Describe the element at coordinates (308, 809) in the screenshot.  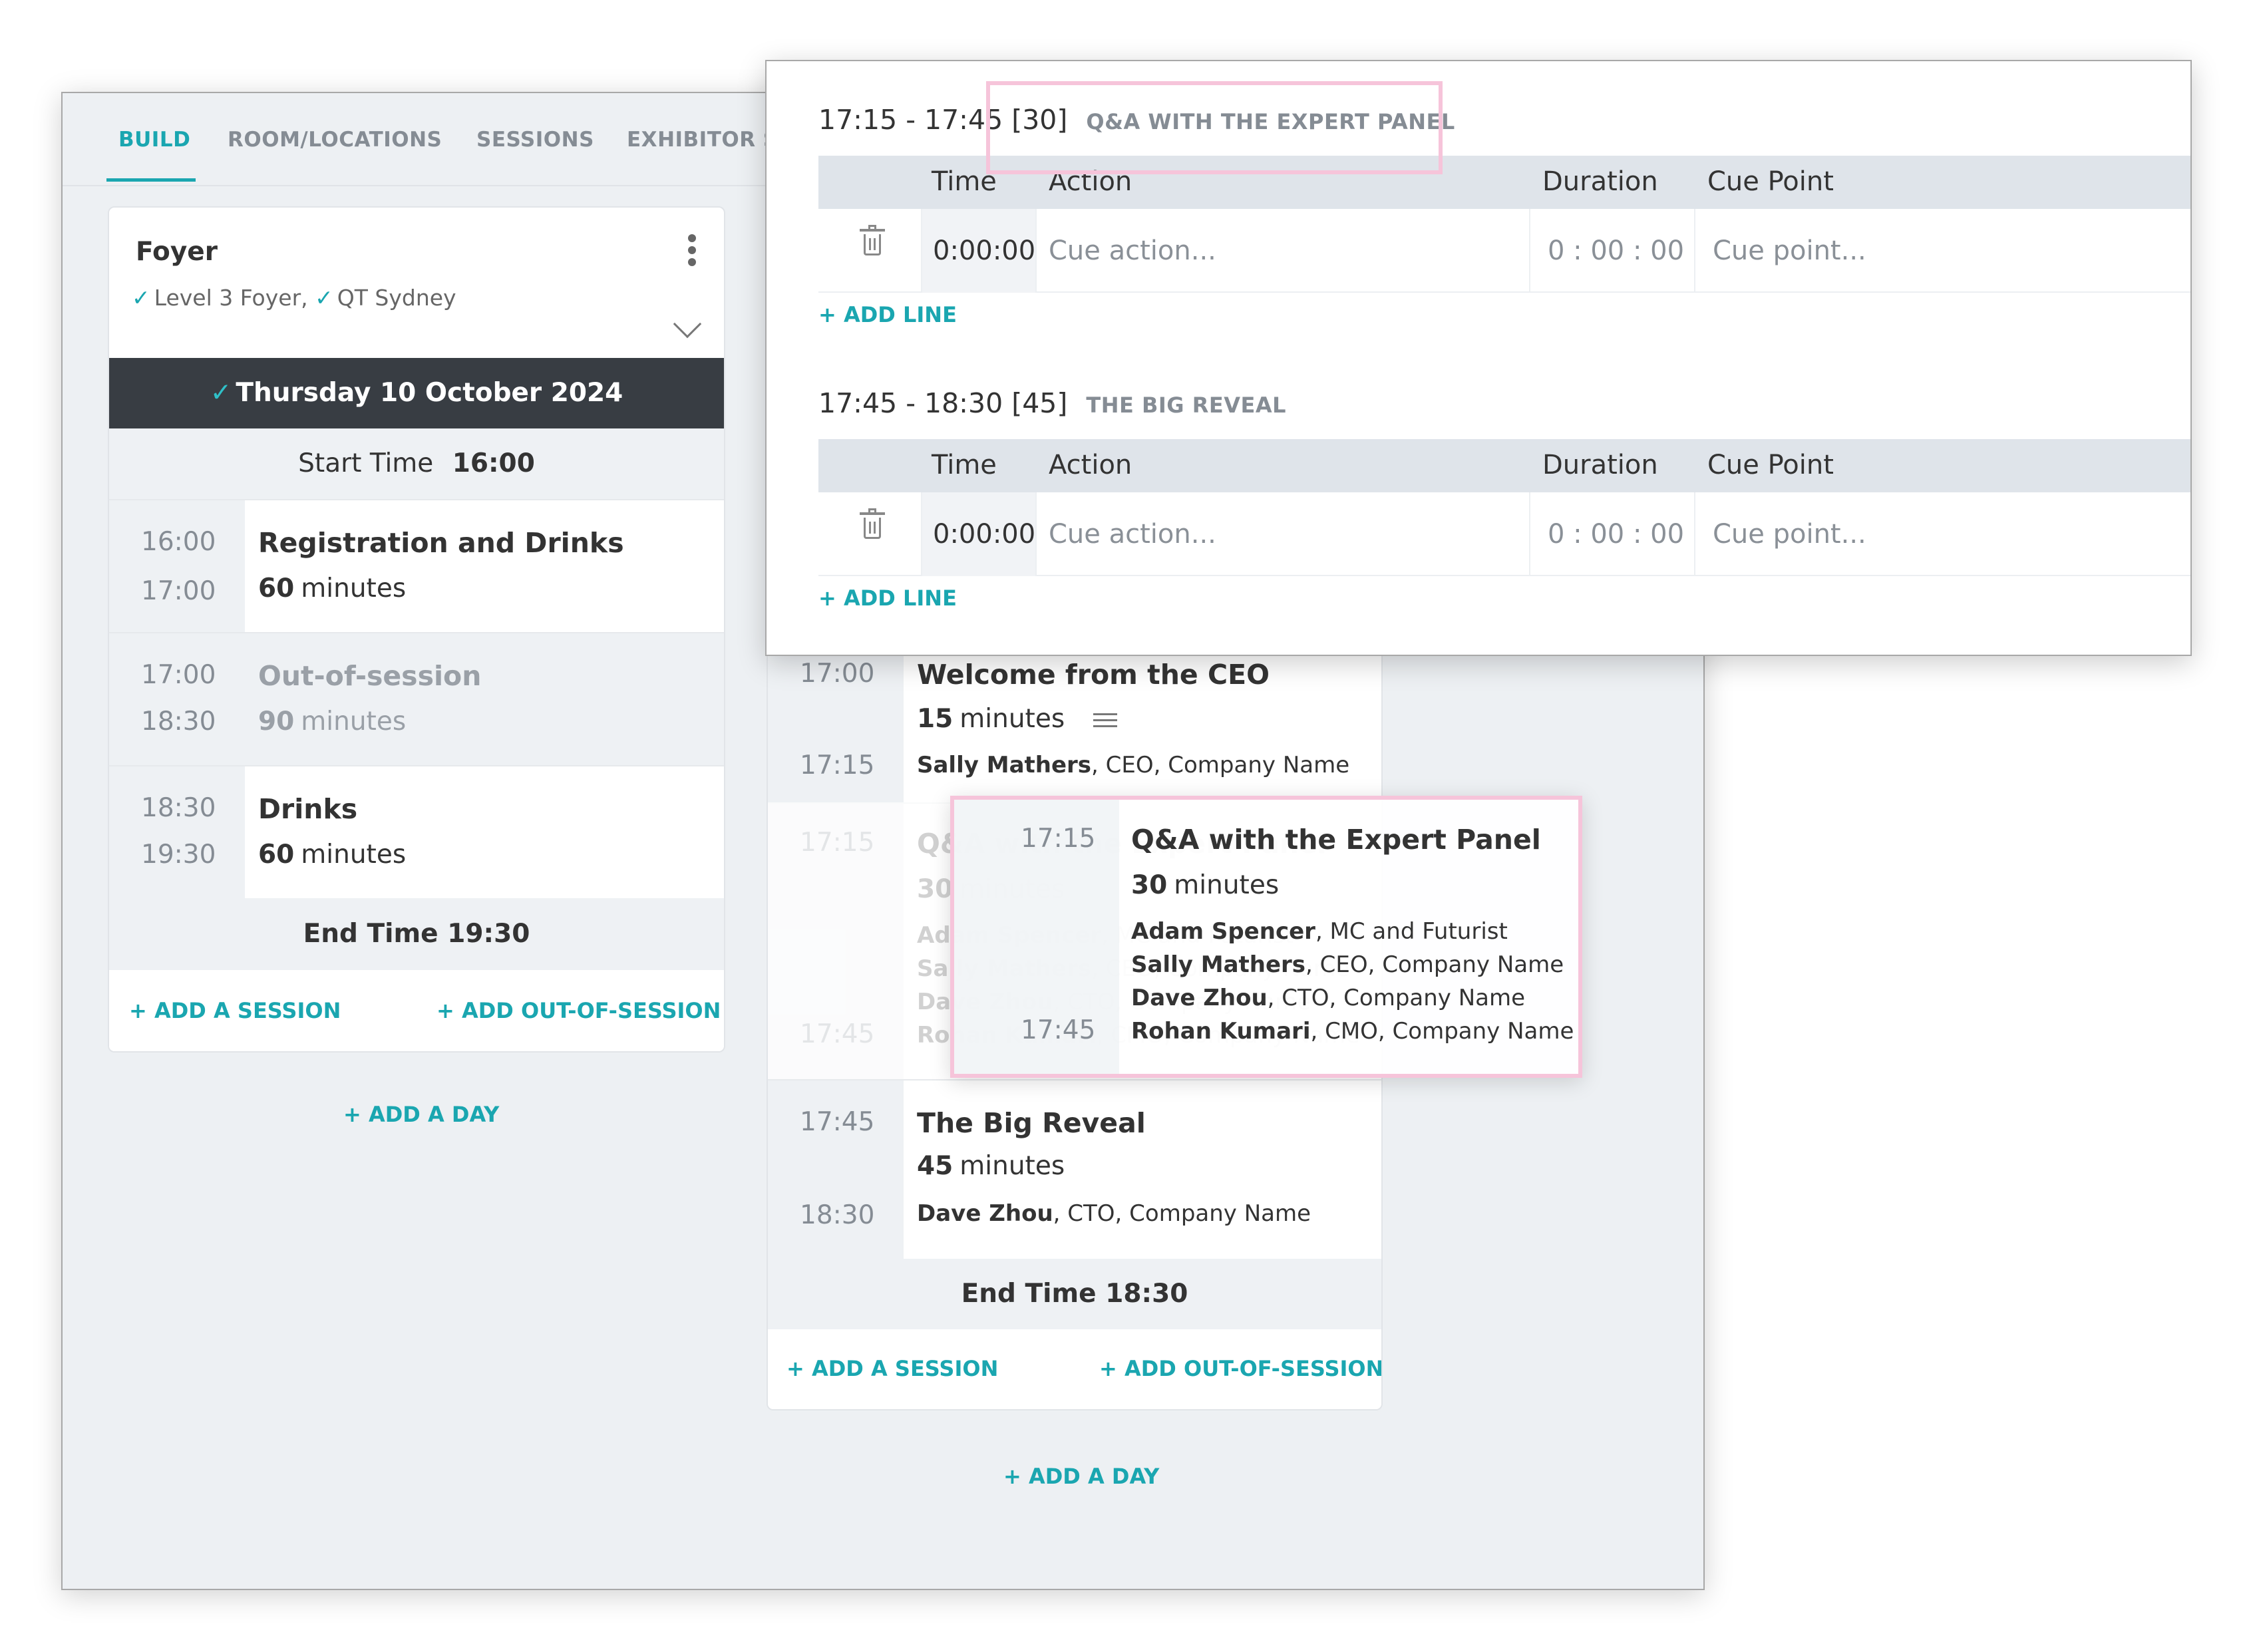
I see `session-title: Drinks` at that location.